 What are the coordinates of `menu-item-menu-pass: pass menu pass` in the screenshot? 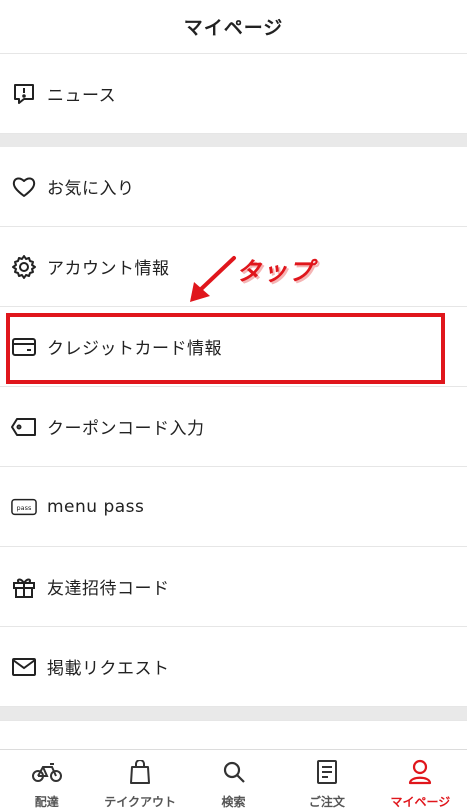 It's located at (233, 507).